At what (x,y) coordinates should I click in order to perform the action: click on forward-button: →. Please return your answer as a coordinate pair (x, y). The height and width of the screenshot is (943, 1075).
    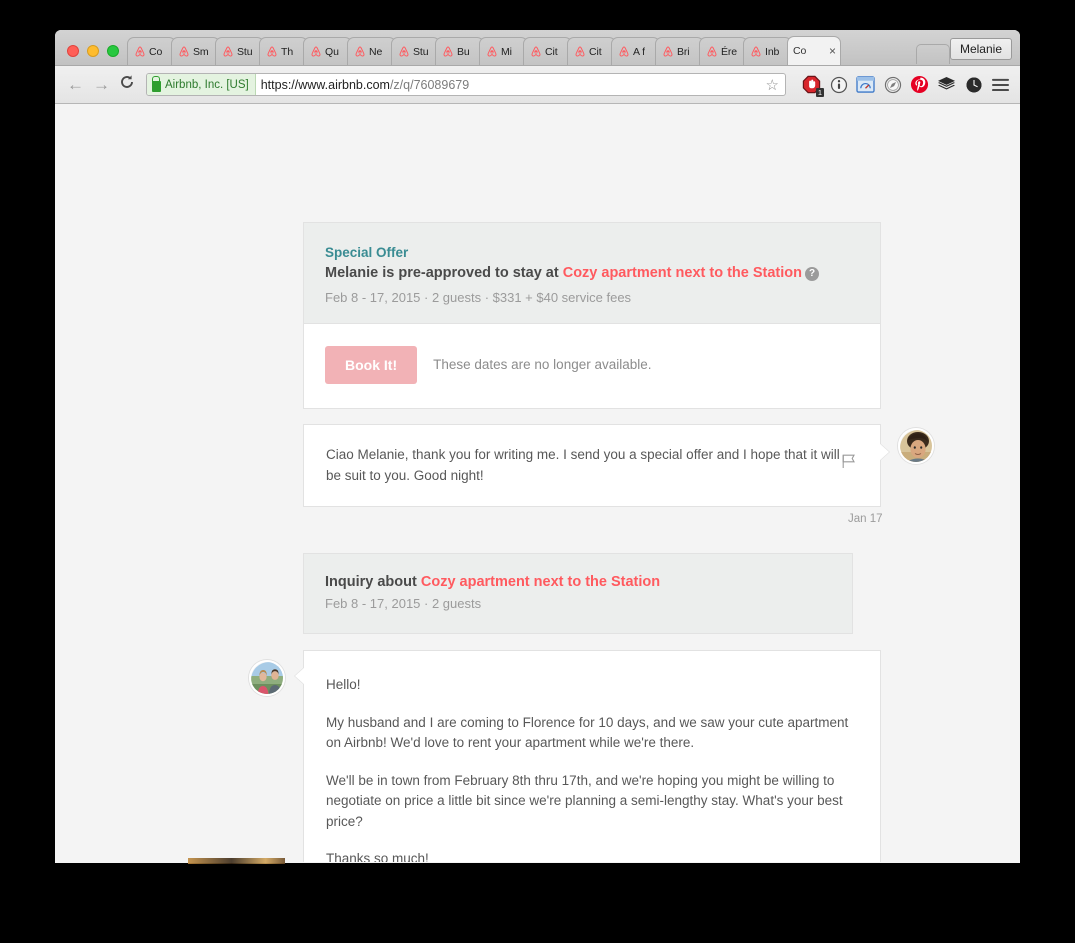
    Looking at the image, I should click on (101, 84).